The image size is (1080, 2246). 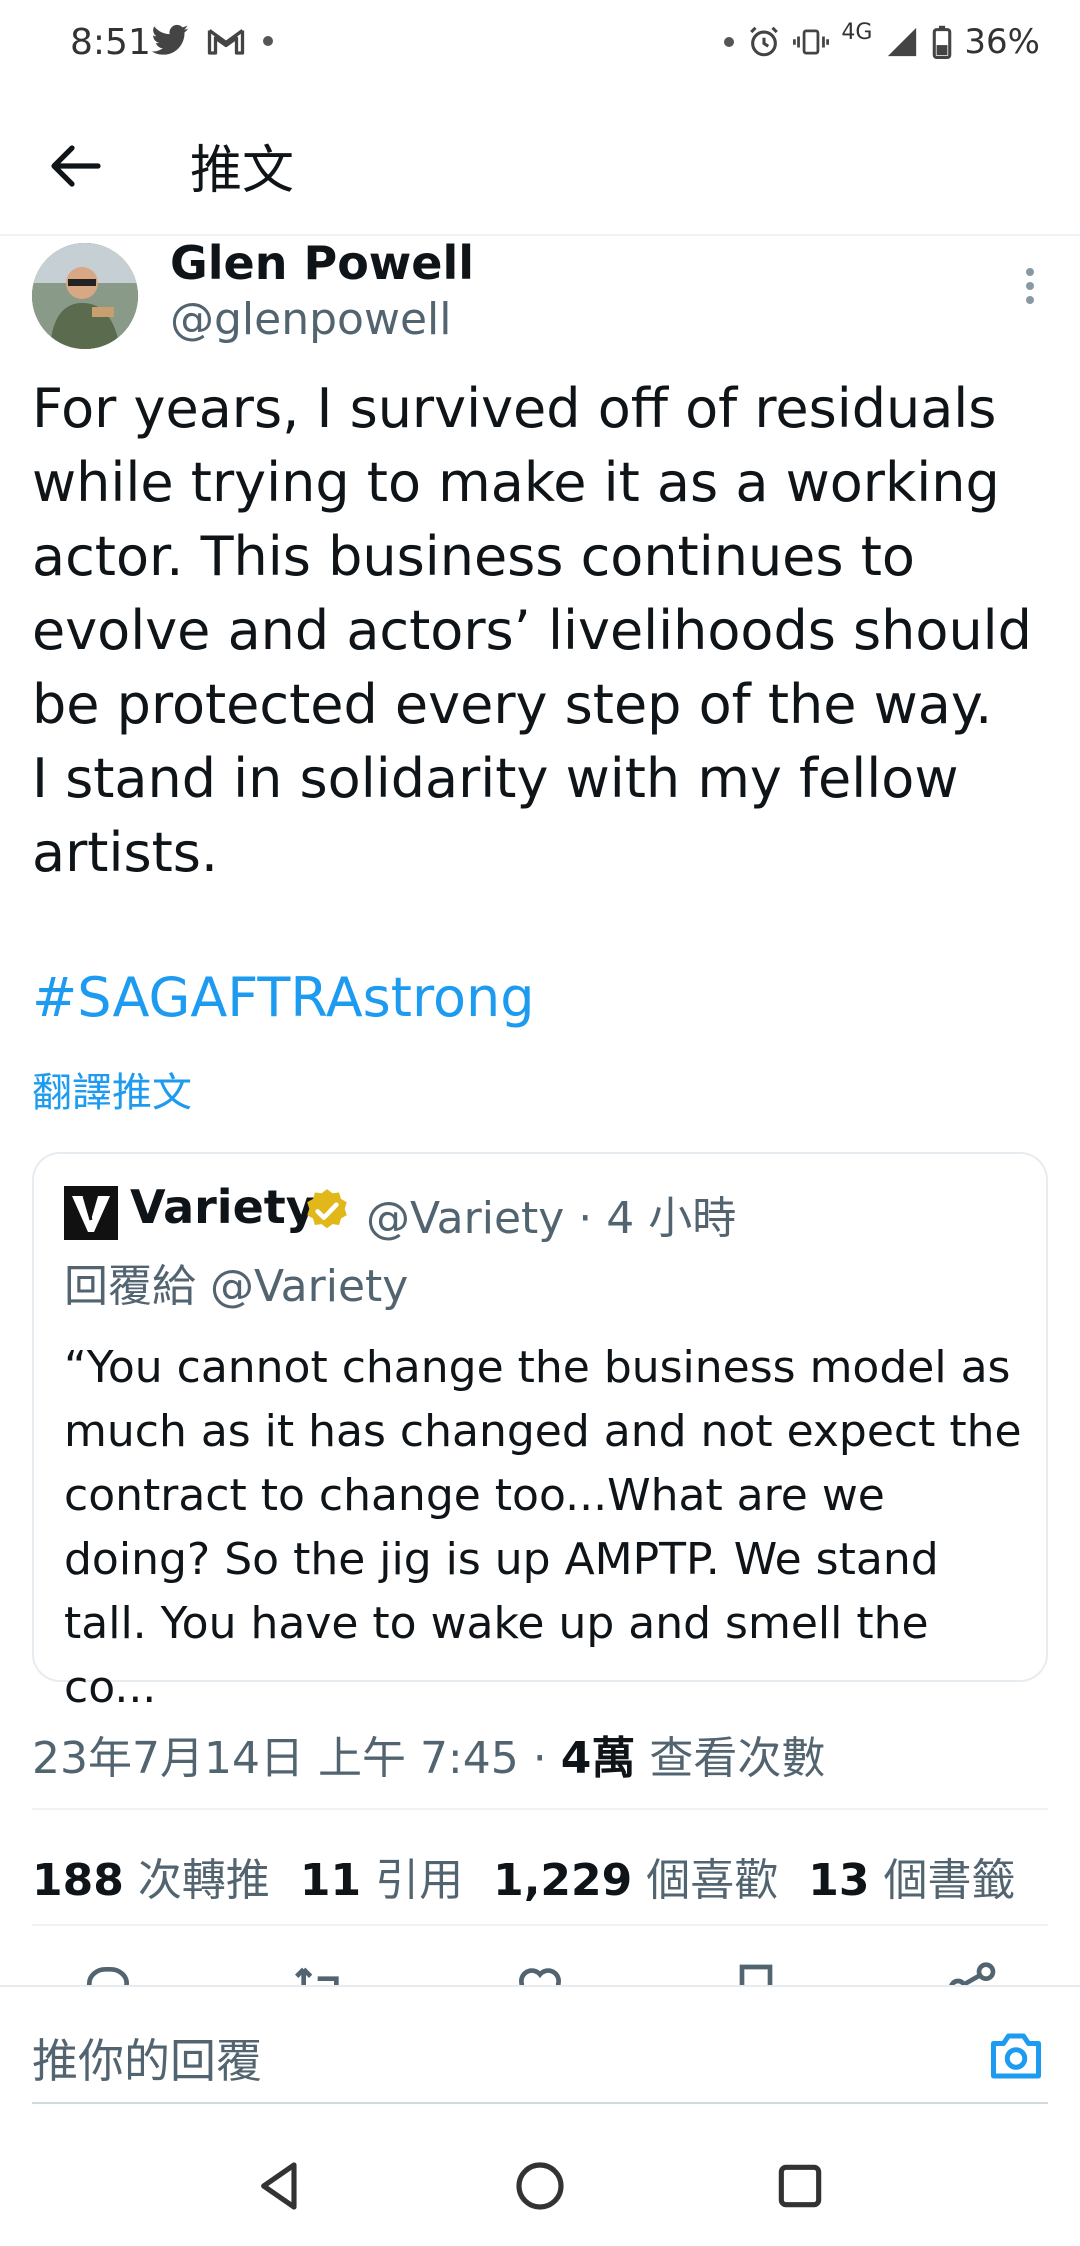 I want to click on status-icons-right: 4G 36%, so click(x=881, y=40).